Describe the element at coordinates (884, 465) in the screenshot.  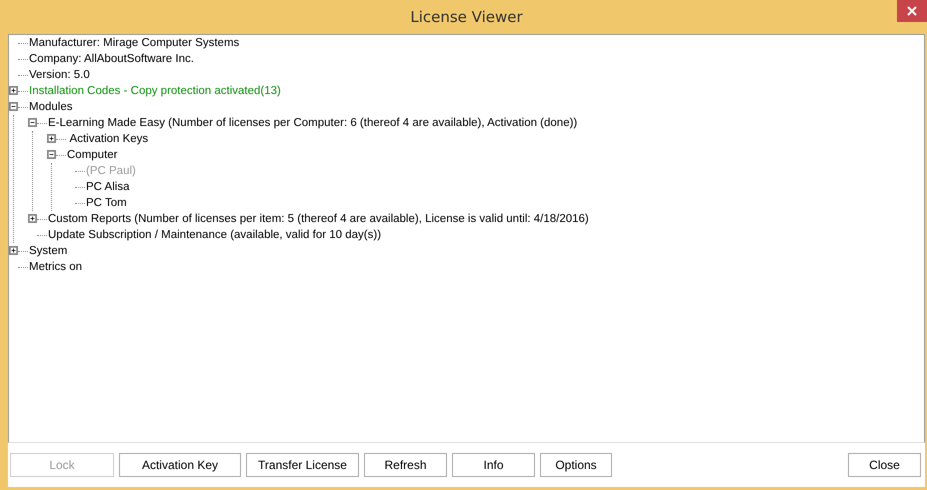
I see `dialog-button: Close` at that location.